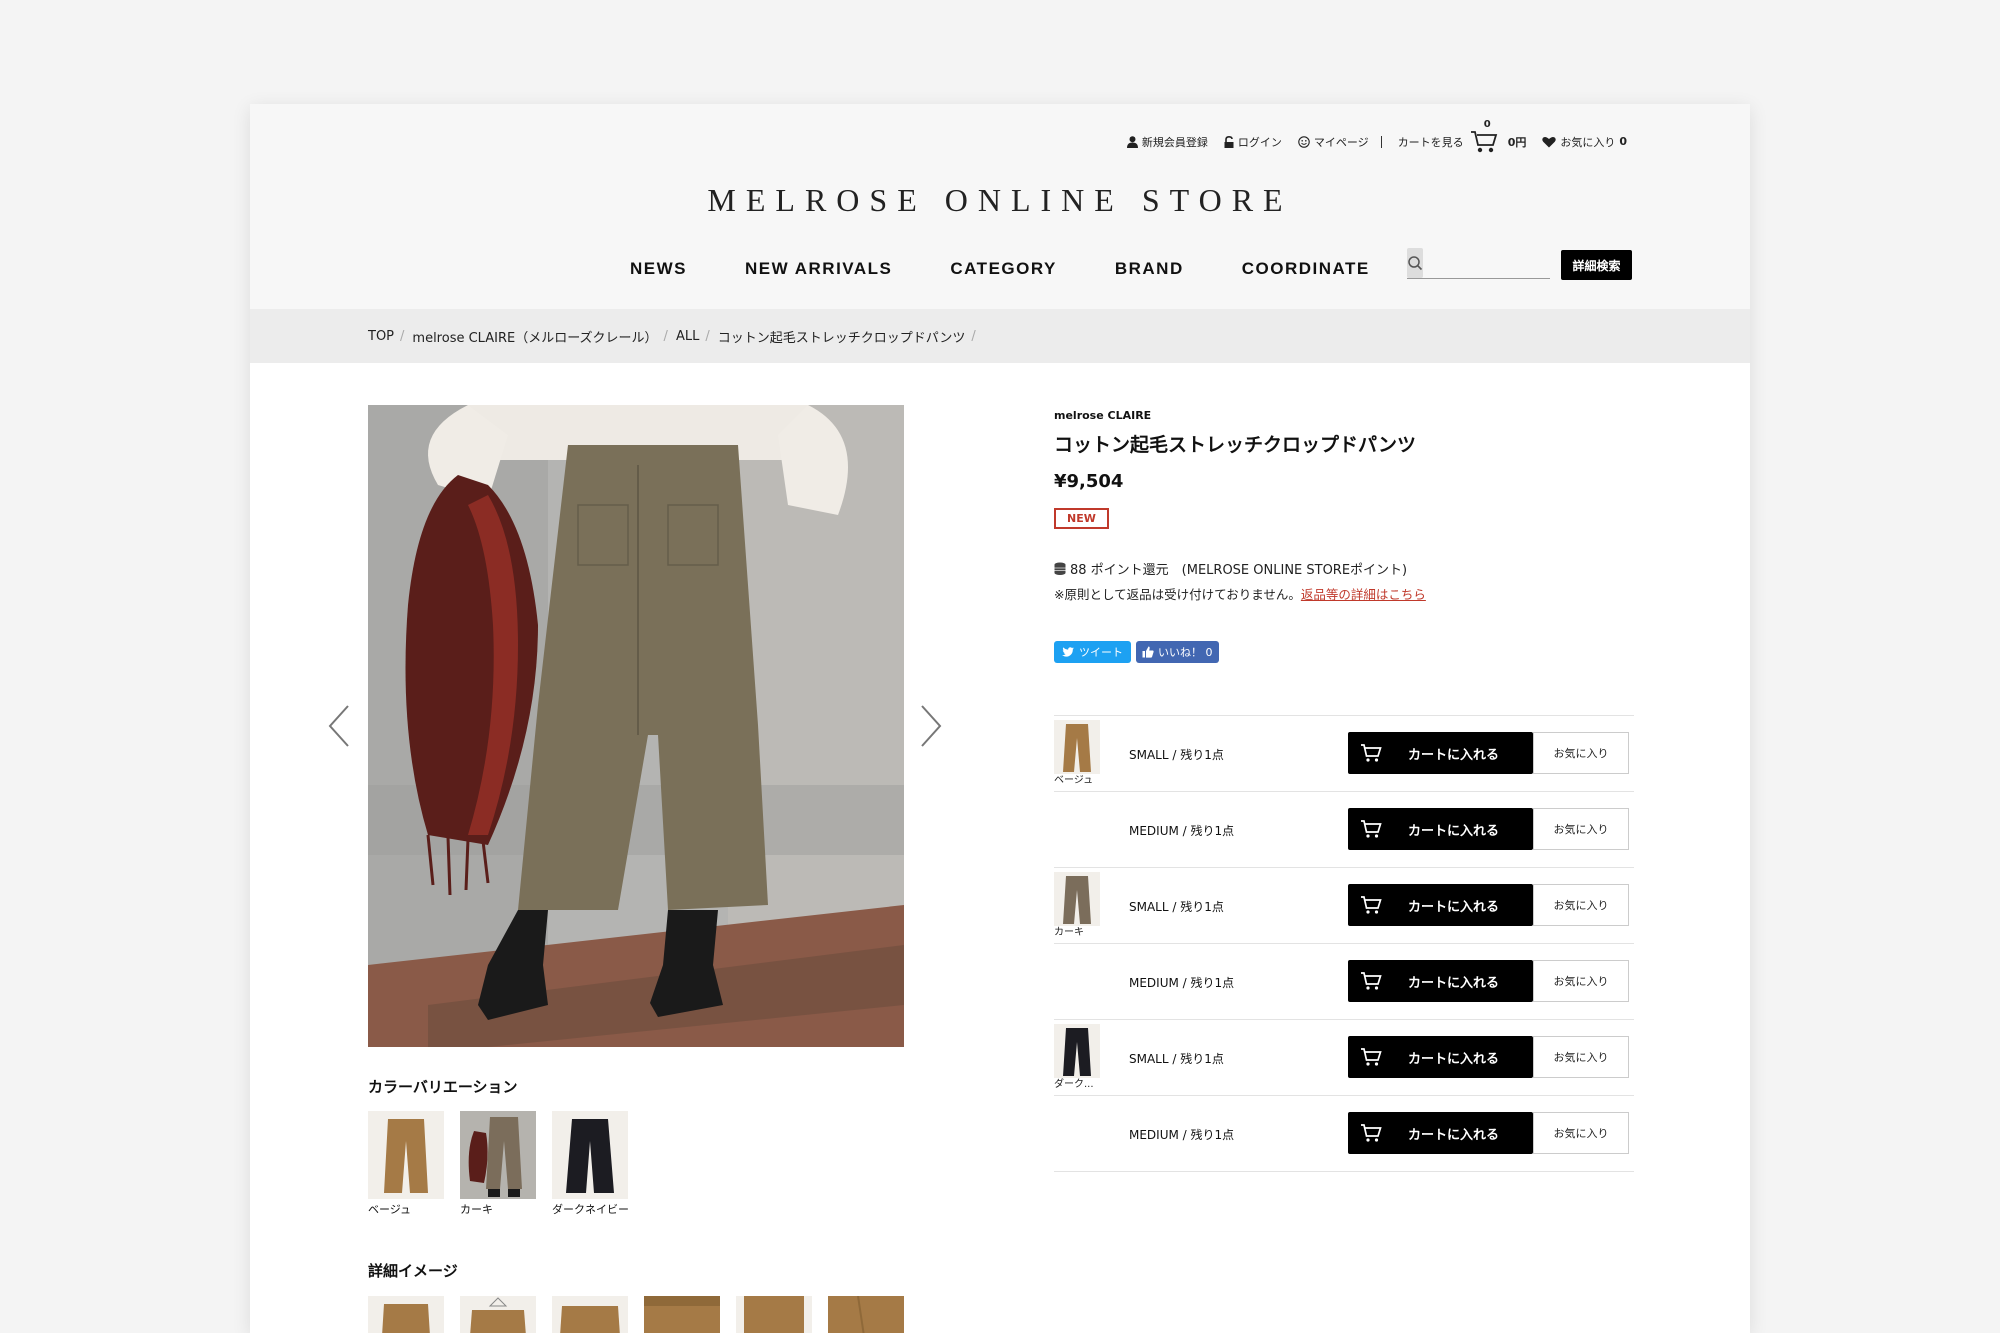 This screenshot has width=2000, height=1333. I want to click on new-badge: NEW, so click(1081, 518).